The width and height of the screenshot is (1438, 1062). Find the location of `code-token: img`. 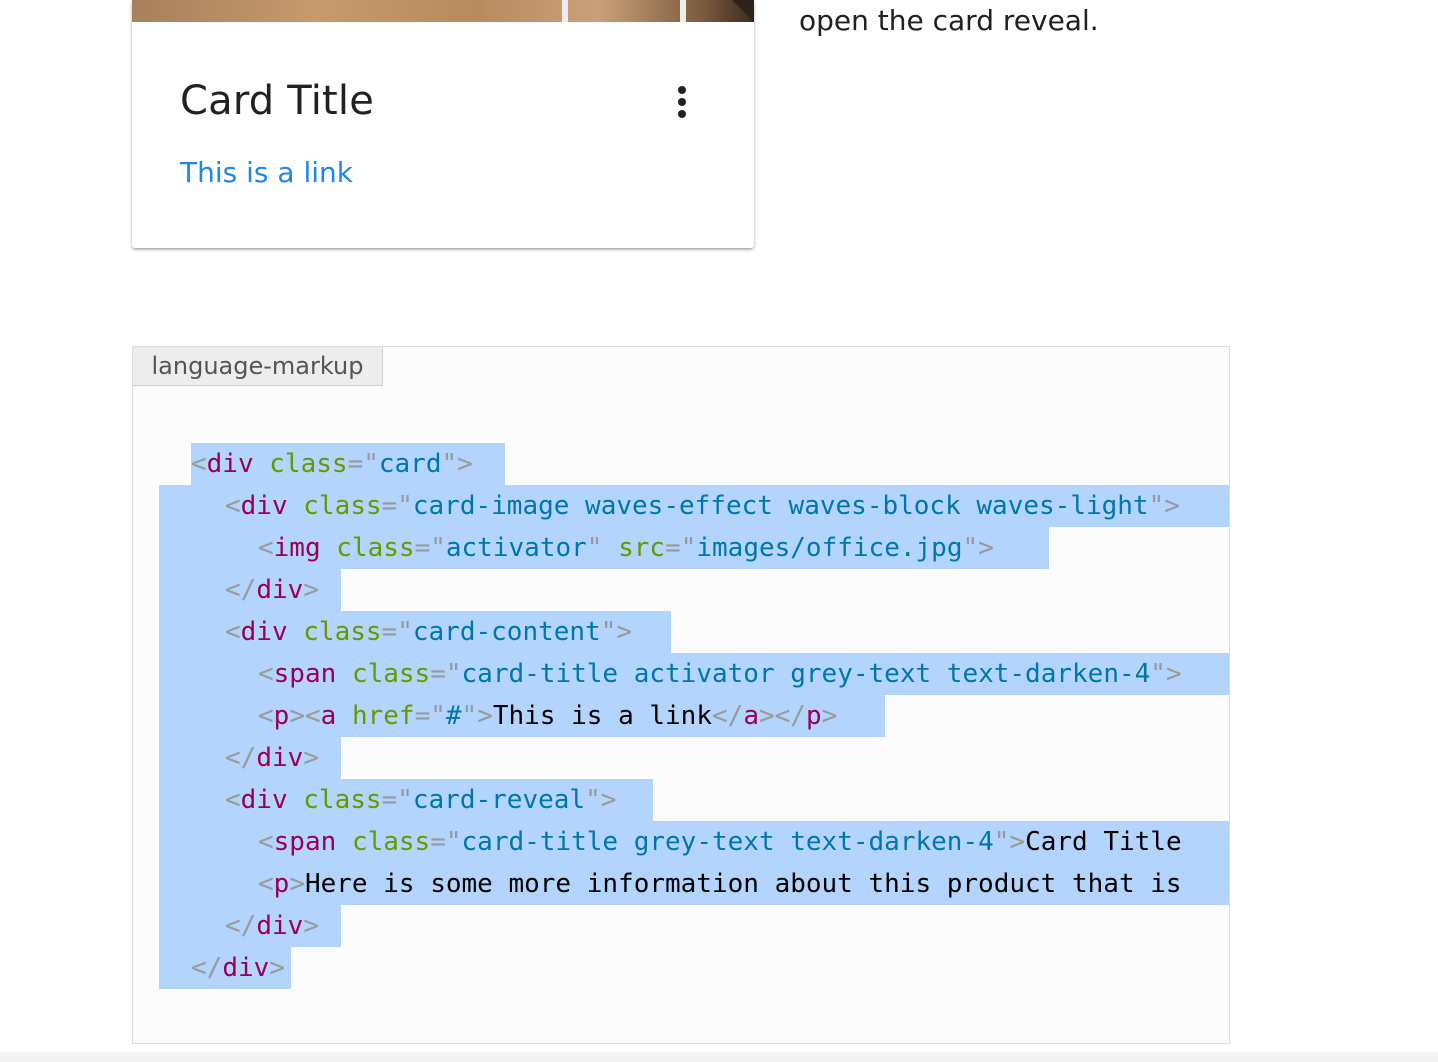

code-token: img is located at coordinates (297, 548).